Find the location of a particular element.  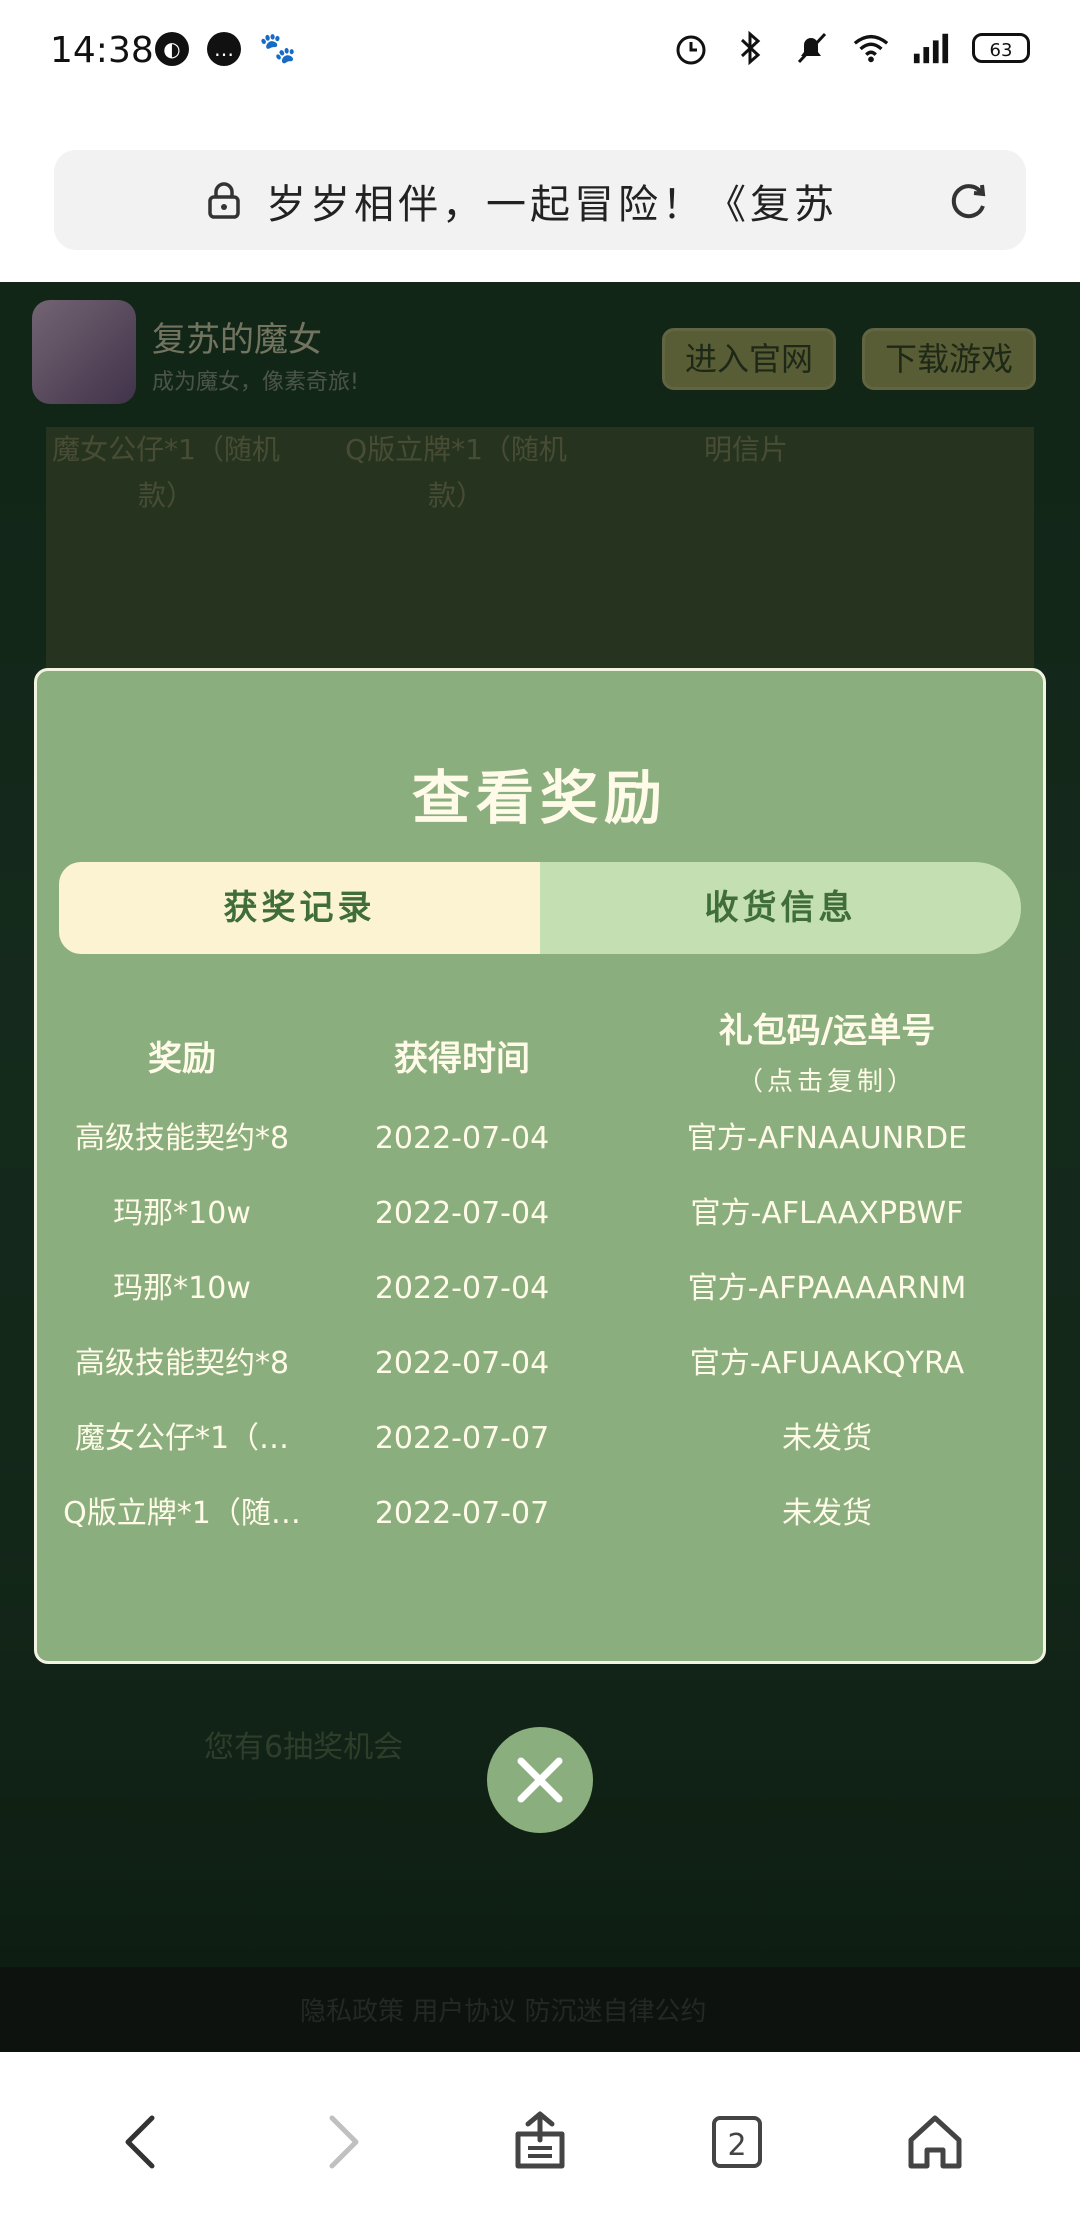

back-button is located at coordinates (142, 2142).